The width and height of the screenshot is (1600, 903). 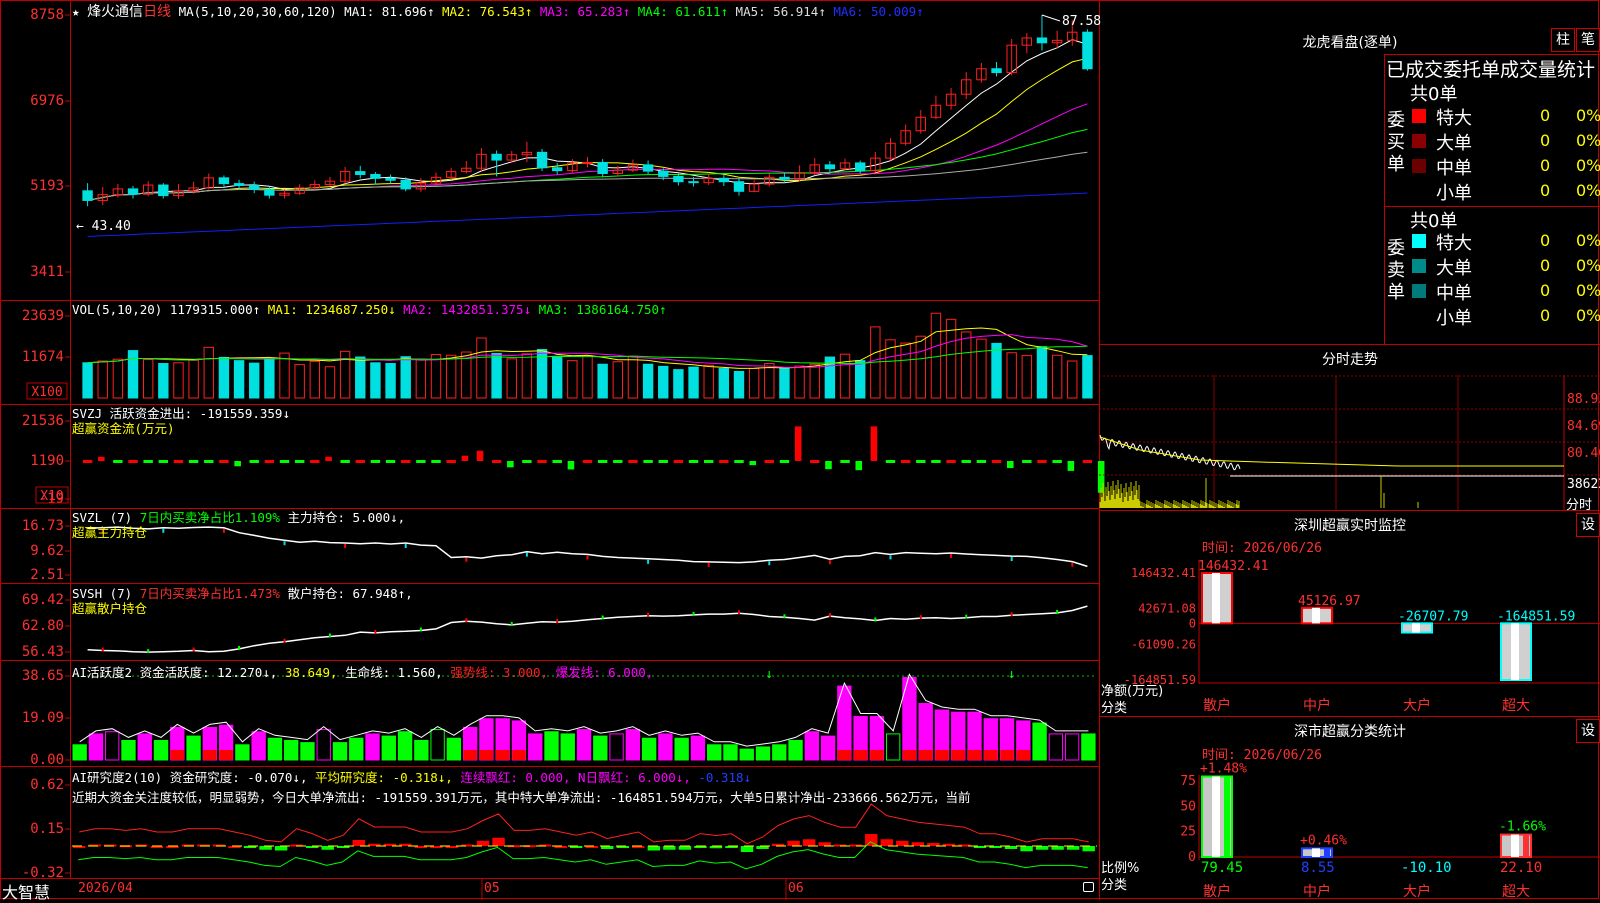 What do you see at coordinates (584, 824) in the screenshot?
I see `research-line-red` at bounding box center [584, 824].